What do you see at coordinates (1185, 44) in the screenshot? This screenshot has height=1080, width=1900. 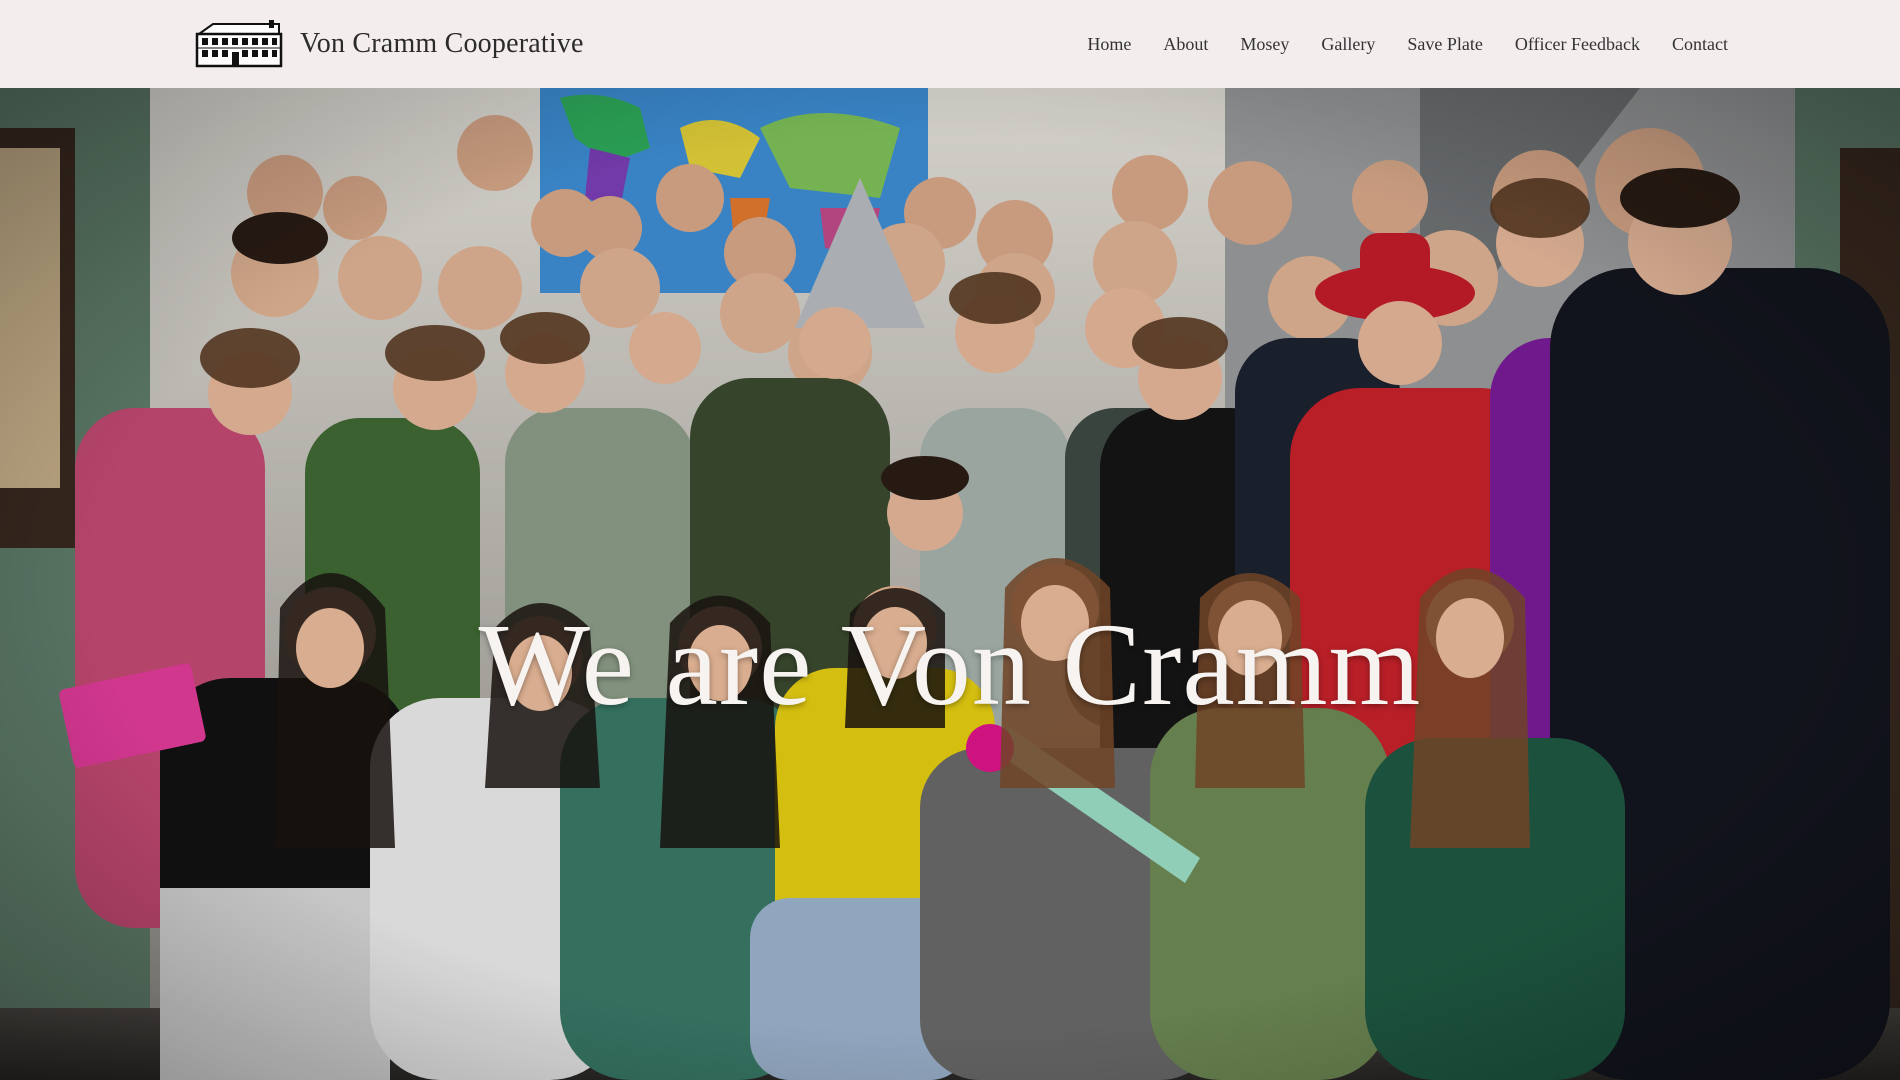 I see `nav-item-about: About` at bounding box center [1185, 44].